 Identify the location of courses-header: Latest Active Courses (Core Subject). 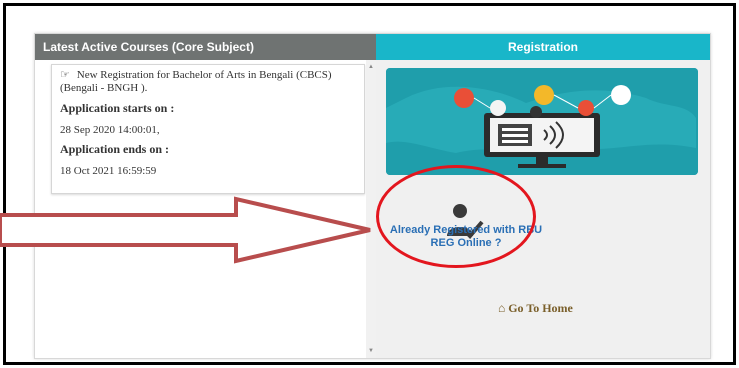
(205, 47).